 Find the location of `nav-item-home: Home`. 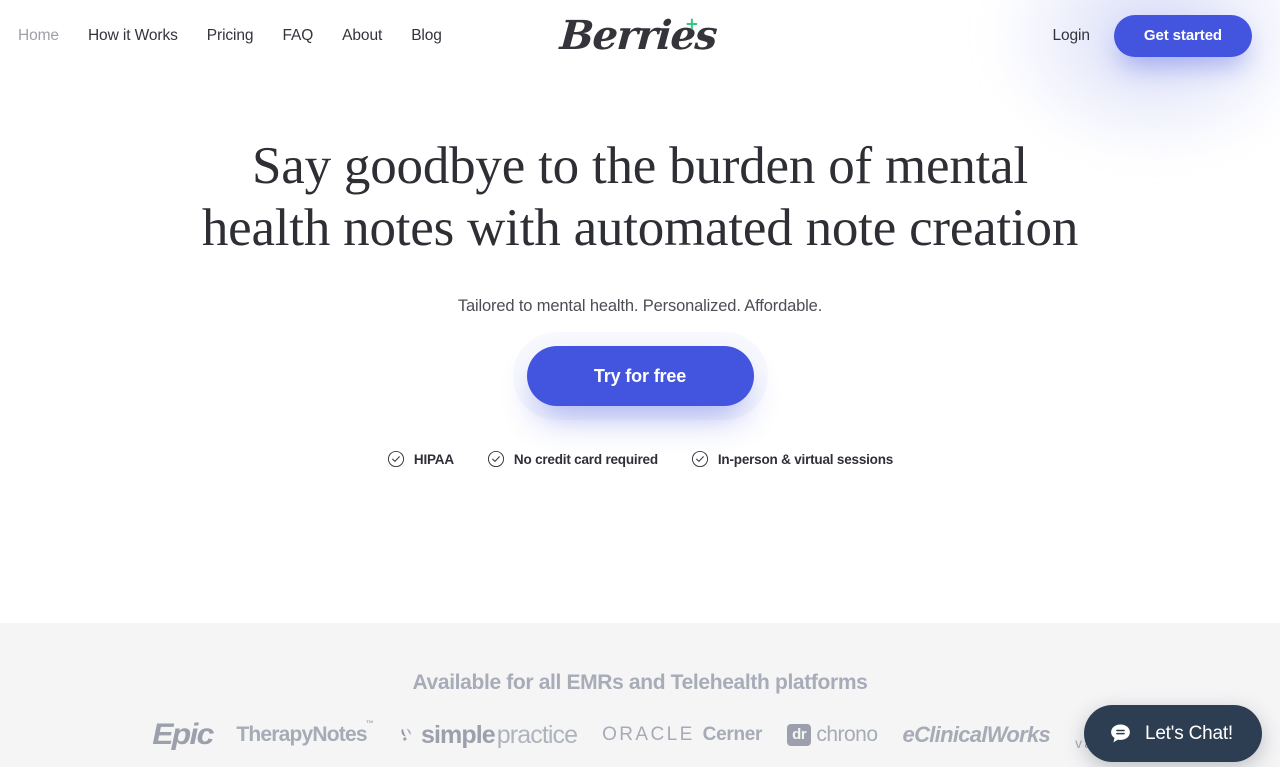

nav-item-home: Home is located at coordinates (38, 36).